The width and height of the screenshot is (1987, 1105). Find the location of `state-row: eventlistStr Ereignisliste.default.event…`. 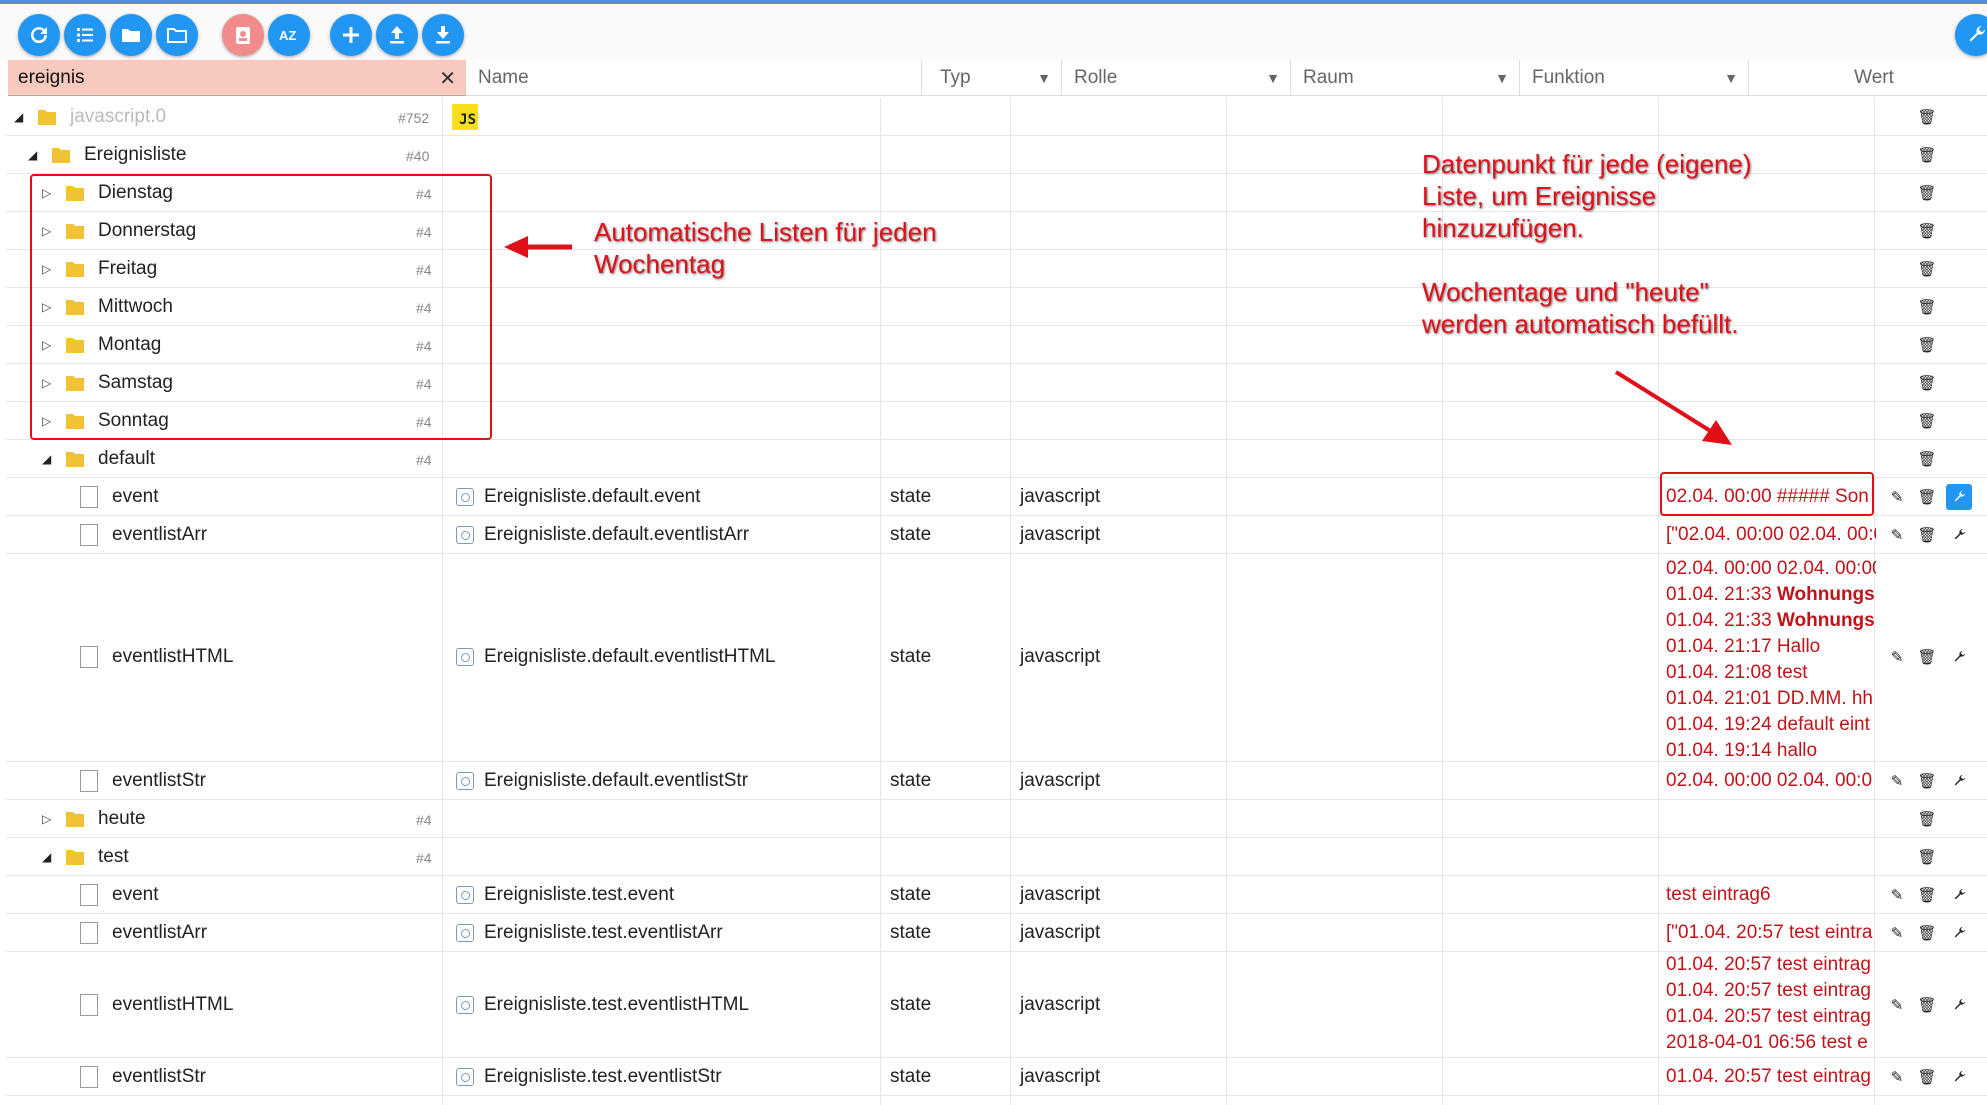

state-row: eventlistStr Ereignisliste.default.event… is located at coordinates (996, 781).